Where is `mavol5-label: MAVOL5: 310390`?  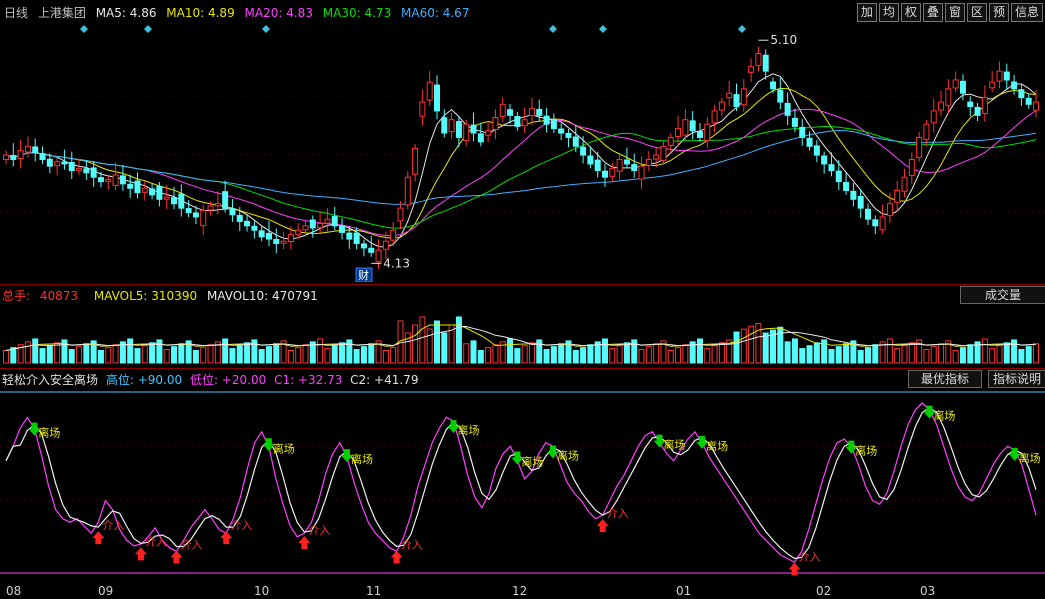
mavol5-label: MAVOL5: 310390 is located at coordinates (145, 296).